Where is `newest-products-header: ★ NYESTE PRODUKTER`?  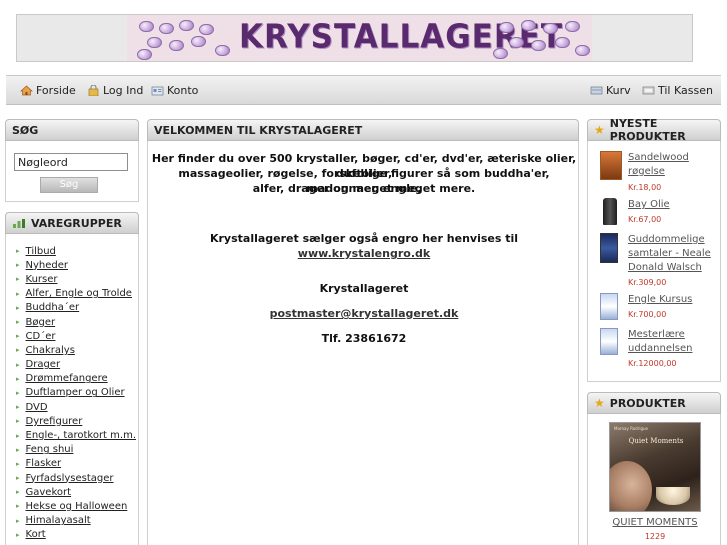
newest-products-header: ★ NYESTE PRODUKTER is located at coordinates (654, 130).